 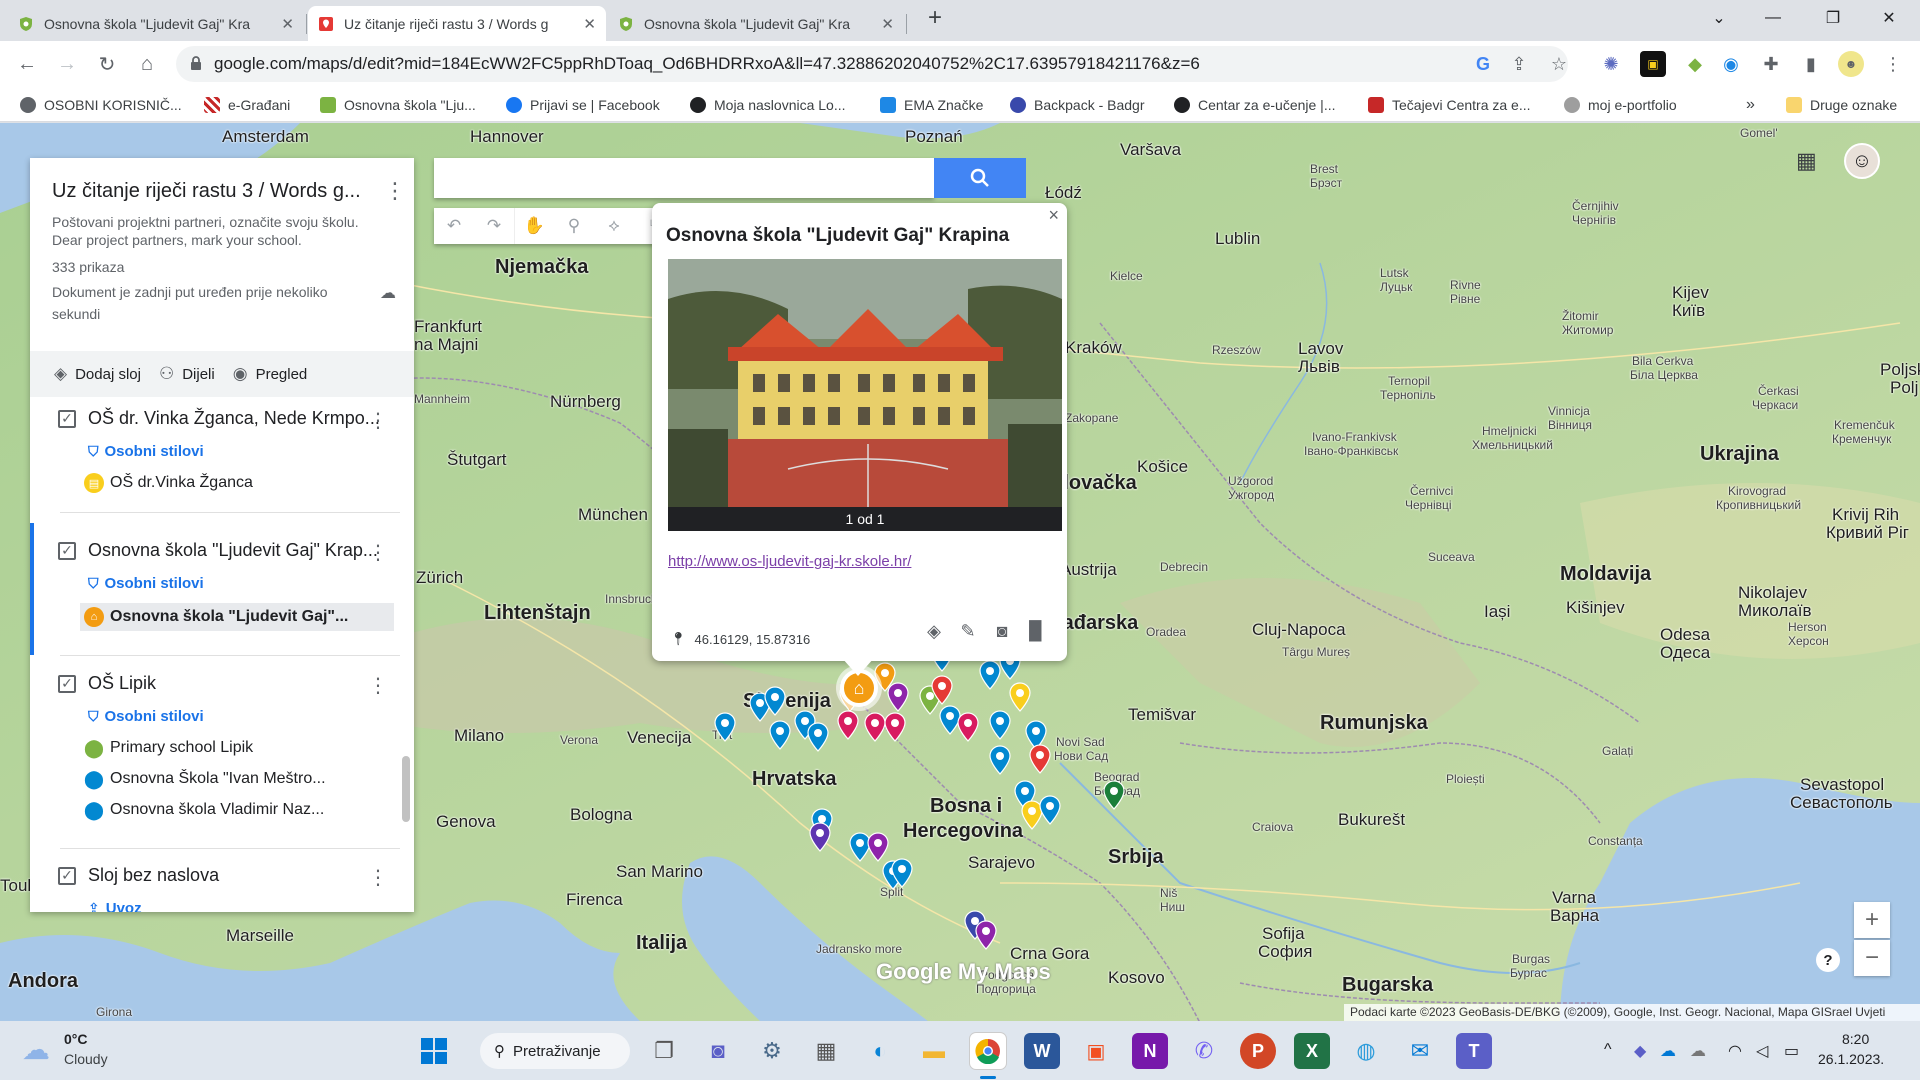 What do you see at coordinates (1077, 105) in the screenshot?
I see `bookmark-6: Backpack - Badgr` at bounding box center [1077, 105].